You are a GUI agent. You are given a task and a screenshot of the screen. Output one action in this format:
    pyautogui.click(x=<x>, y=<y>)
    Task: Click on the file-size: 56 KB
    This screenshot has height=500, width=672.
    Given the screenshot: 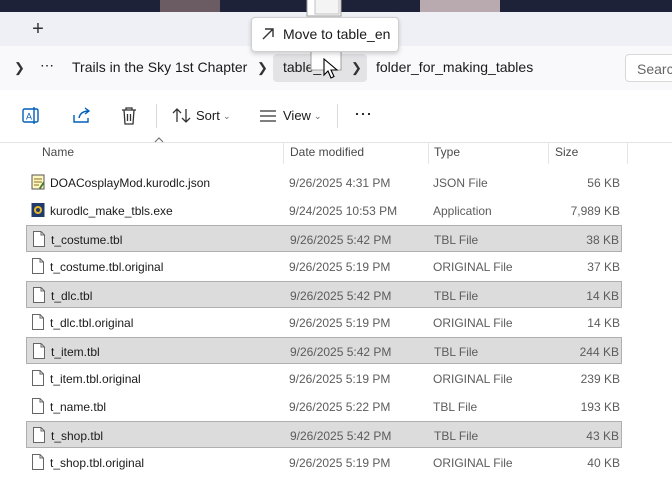 What is the action you would take?
    pyautogui.click(x=603, y=183)
    